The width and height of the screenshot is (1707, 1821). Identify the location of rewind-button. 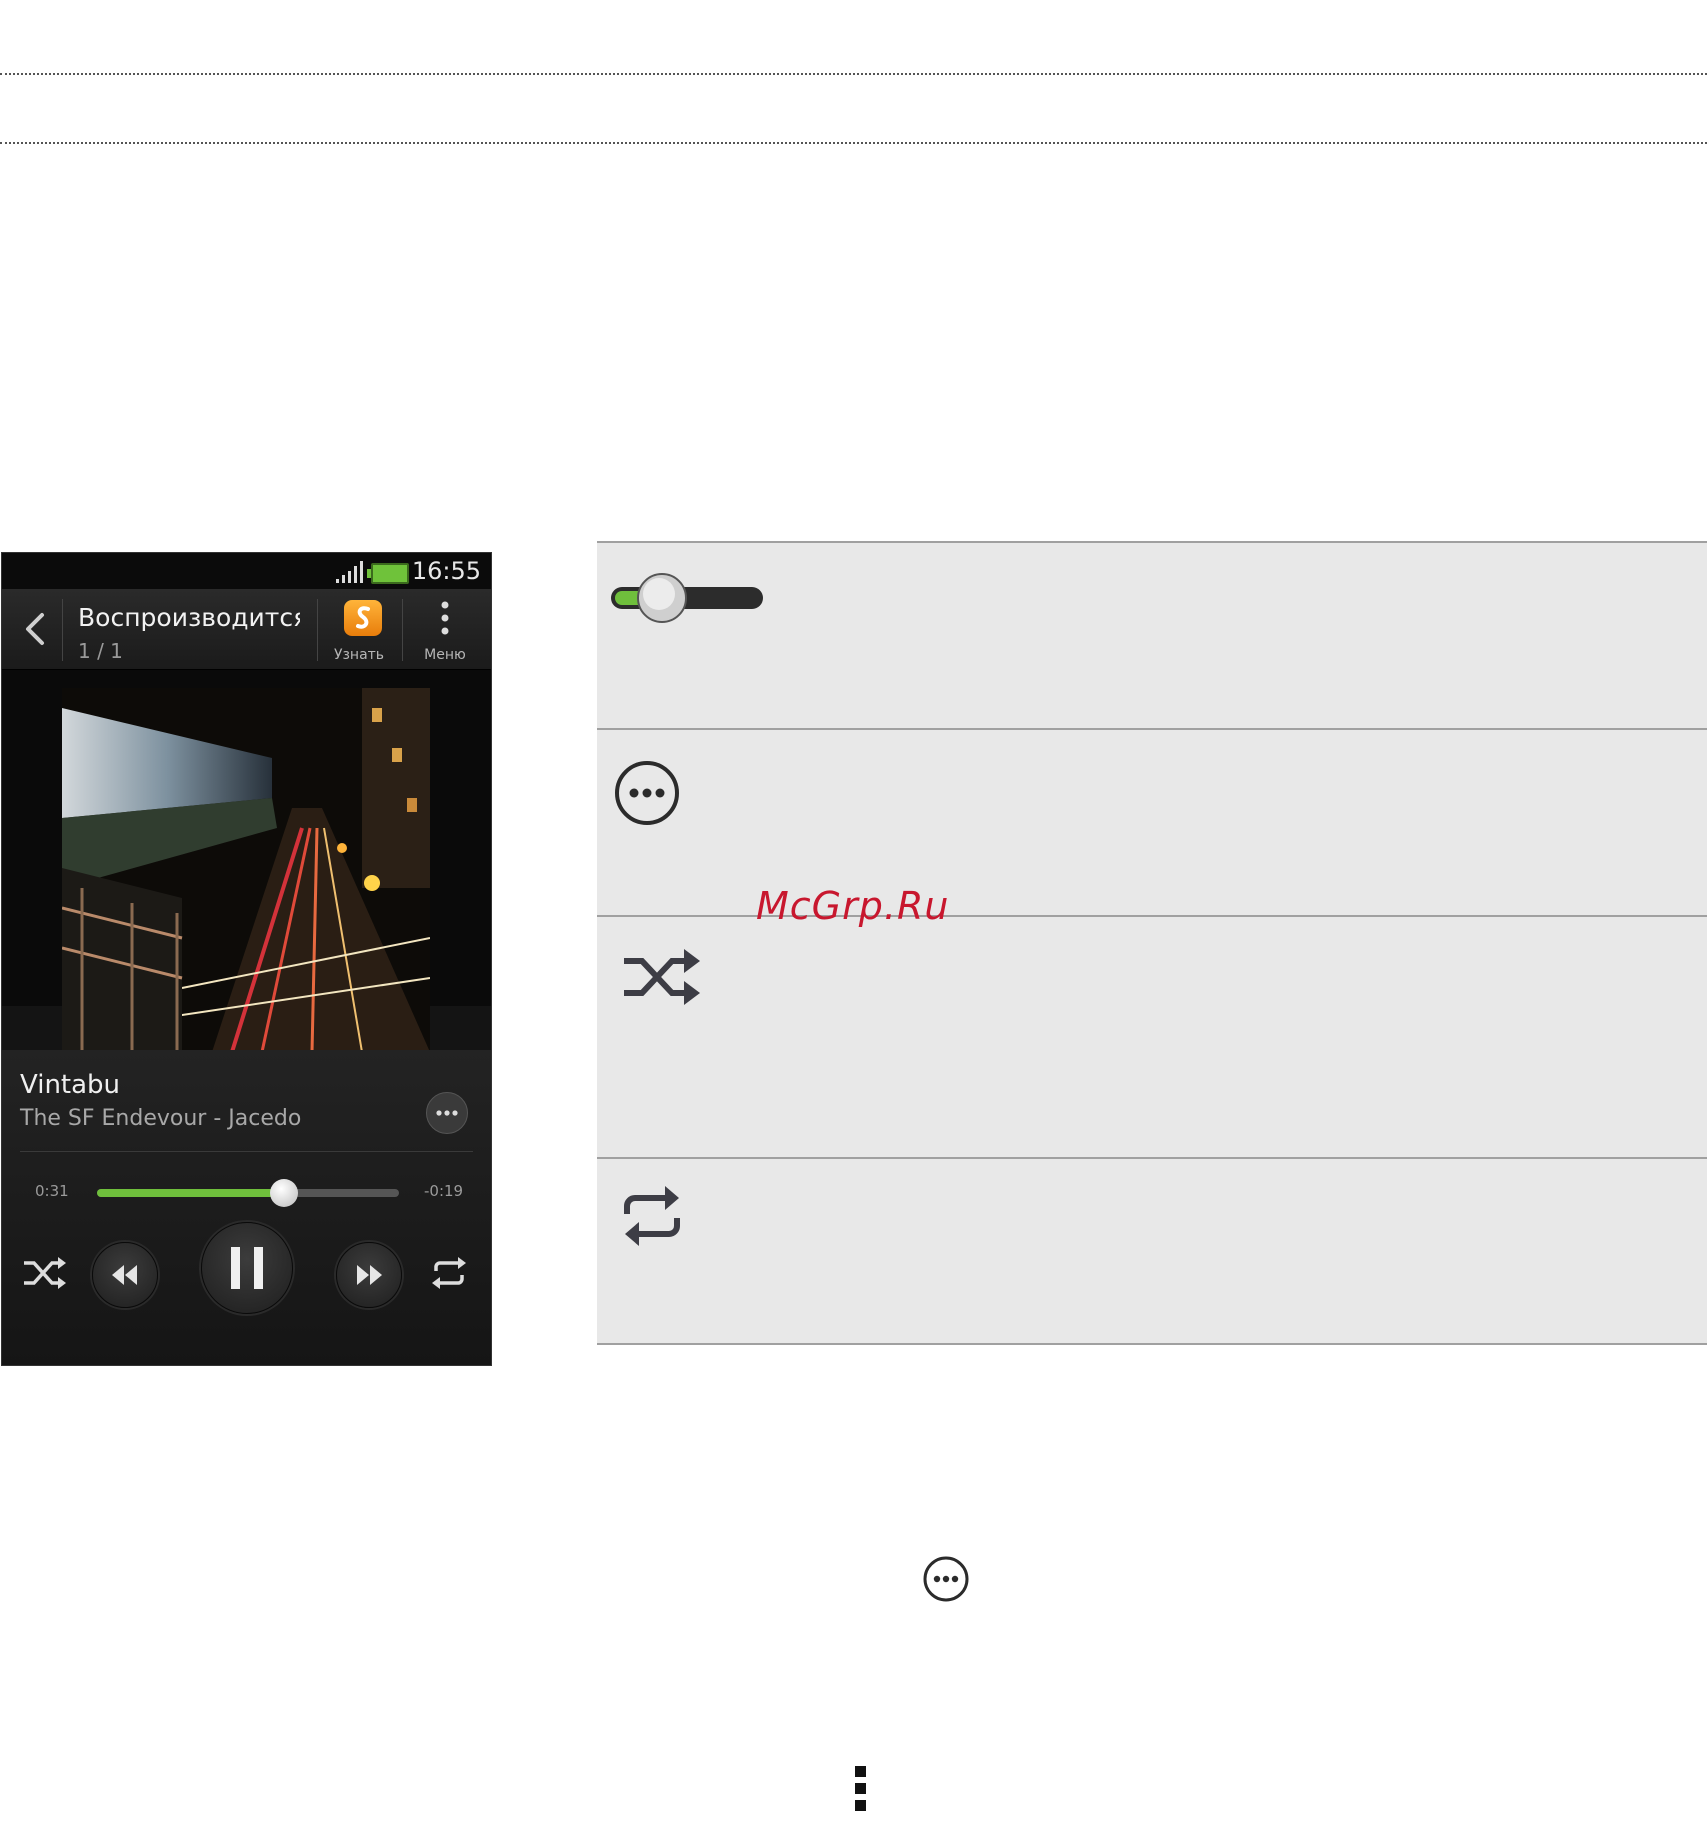
(125, 1275).